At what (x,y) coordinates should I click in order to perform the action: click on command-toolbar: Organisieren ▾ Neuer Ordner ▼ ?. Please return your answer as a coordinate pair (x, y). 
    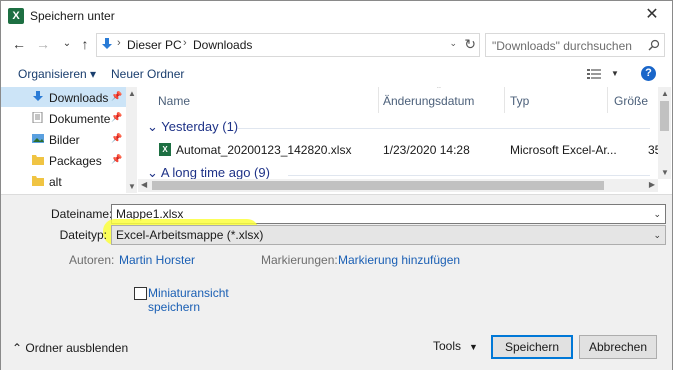
    Looking at the image, I should click on (336, 74).